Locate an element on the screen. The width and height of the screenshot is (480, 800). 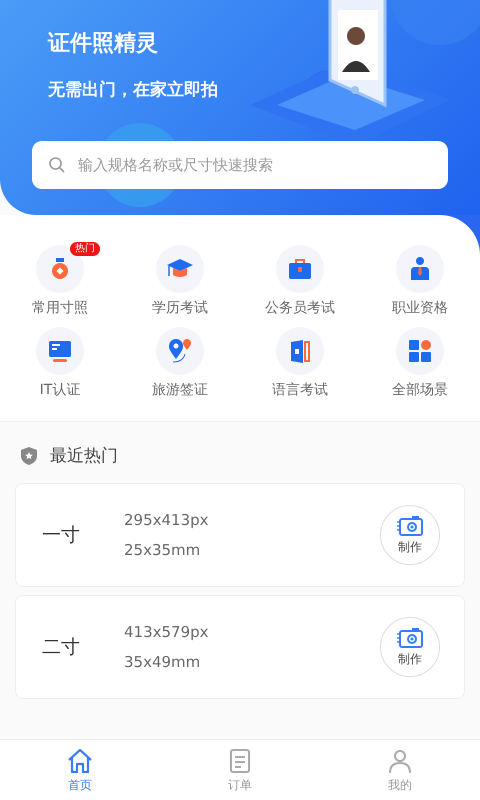
category-item: 语言考试 is located at coordinates (300, 363).